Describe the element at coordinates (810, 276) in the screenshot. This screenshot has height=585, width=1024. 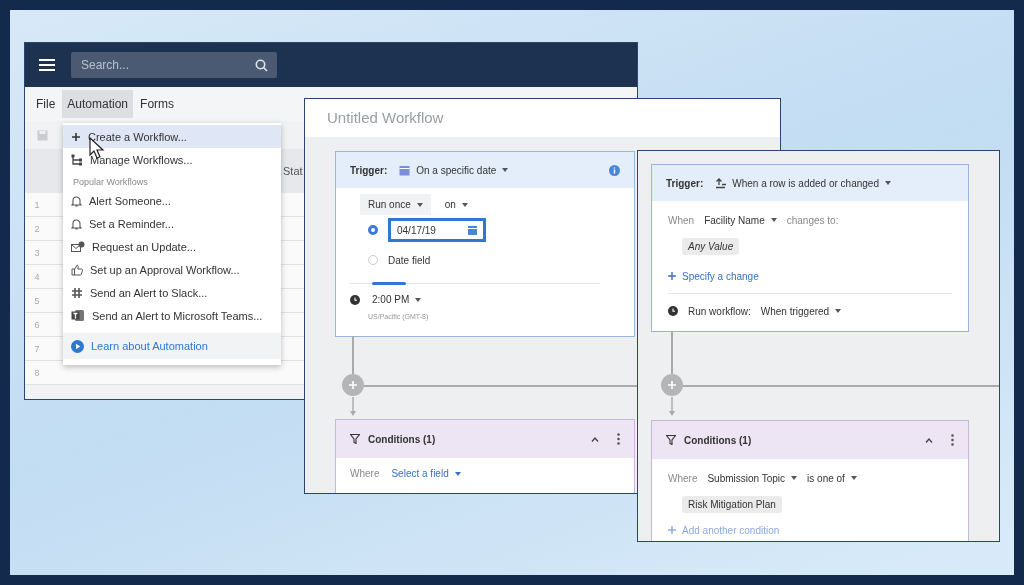
I see `specify-change-link: Specify a change` at that location.